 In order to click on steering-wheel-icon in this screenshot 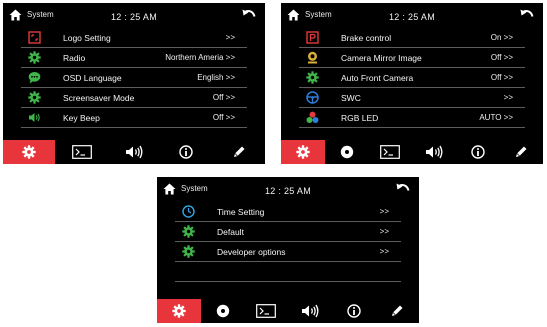, I will do `click(312, 97)`.